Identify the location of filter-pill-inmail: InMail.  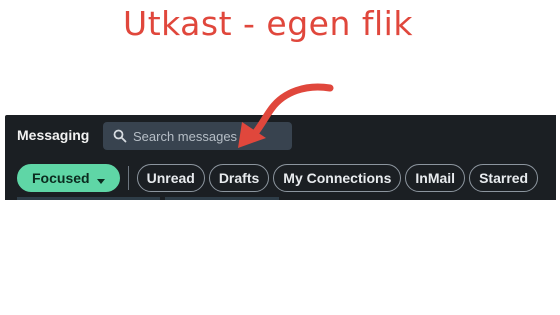
(435, 178).